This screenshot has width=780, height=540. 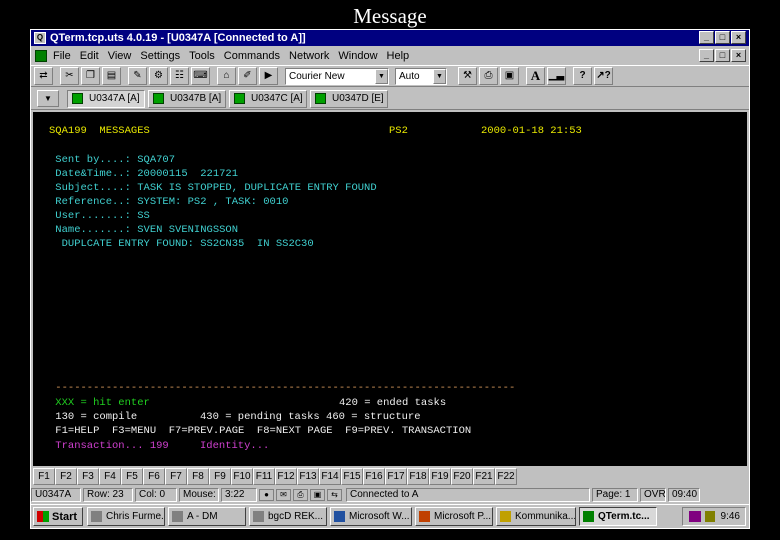 What do you see at coordinates (509, 76) in the screenshot?
I see `save-icon: ▣` at bounding box center [509, 76].